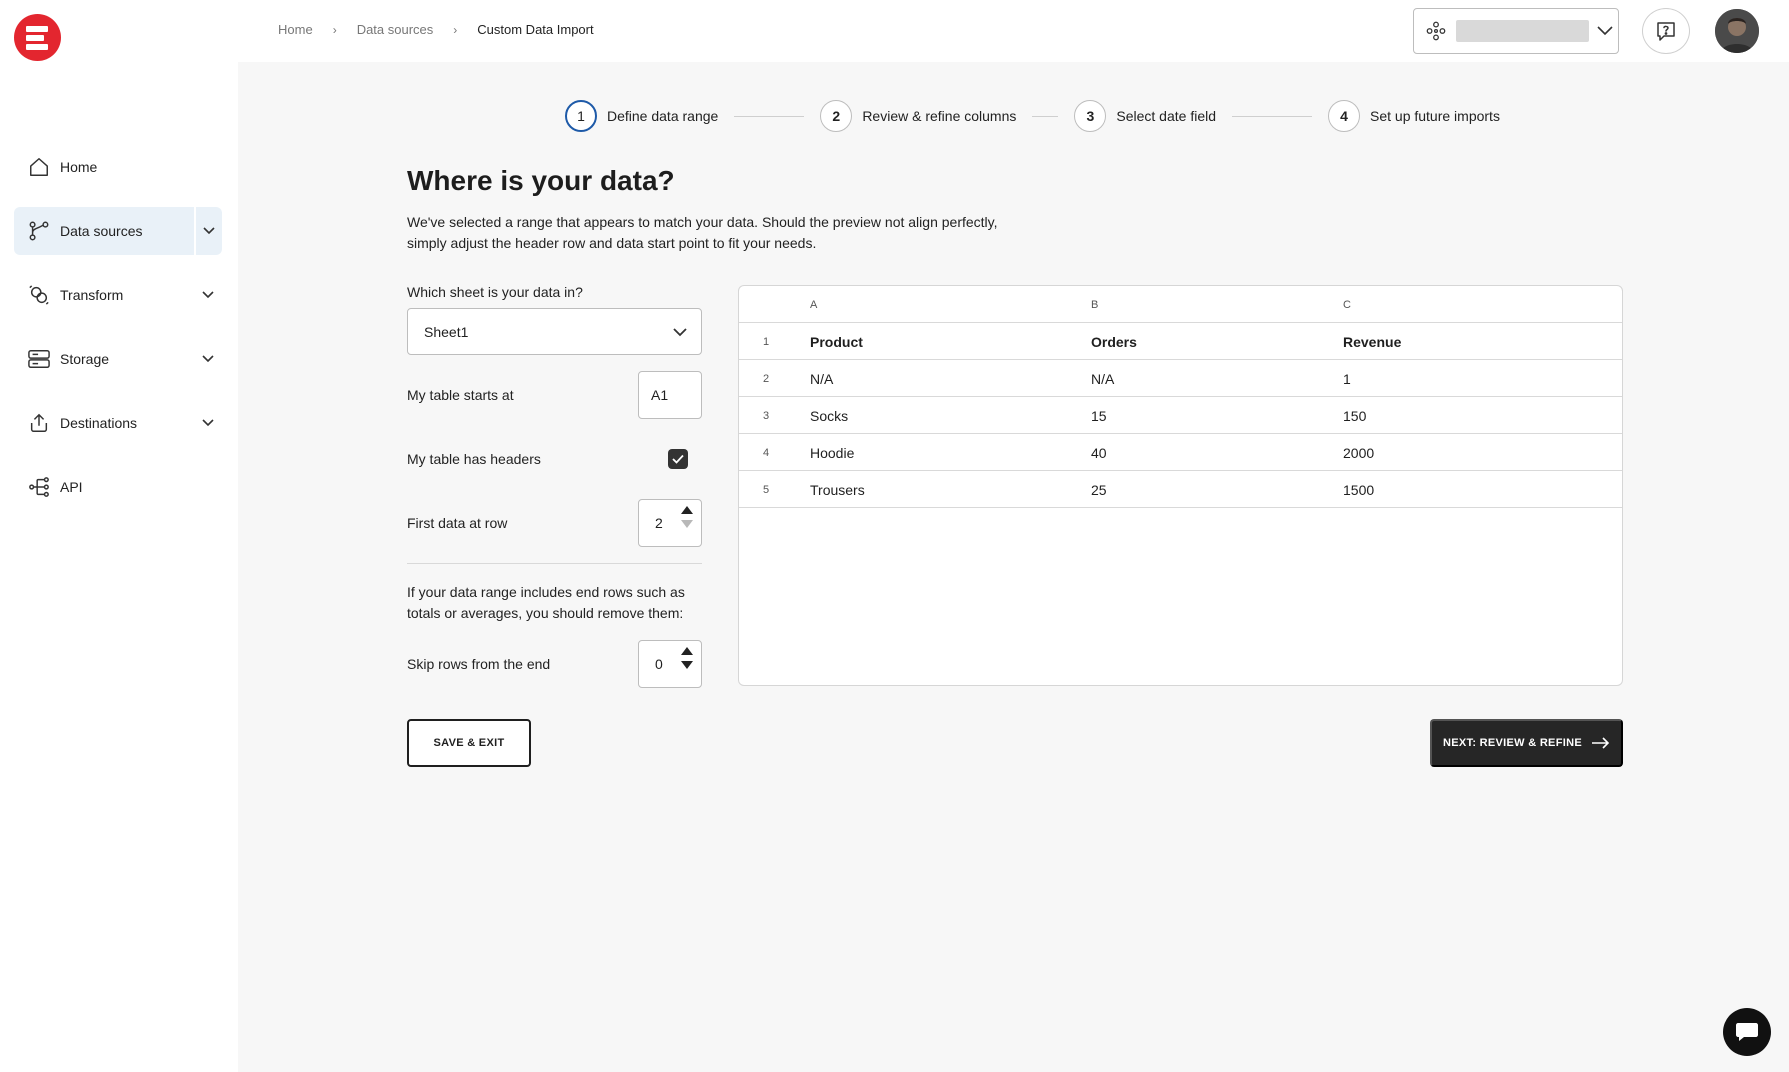  I want to click on chat-bubble-icon, so click(1747, 1032).